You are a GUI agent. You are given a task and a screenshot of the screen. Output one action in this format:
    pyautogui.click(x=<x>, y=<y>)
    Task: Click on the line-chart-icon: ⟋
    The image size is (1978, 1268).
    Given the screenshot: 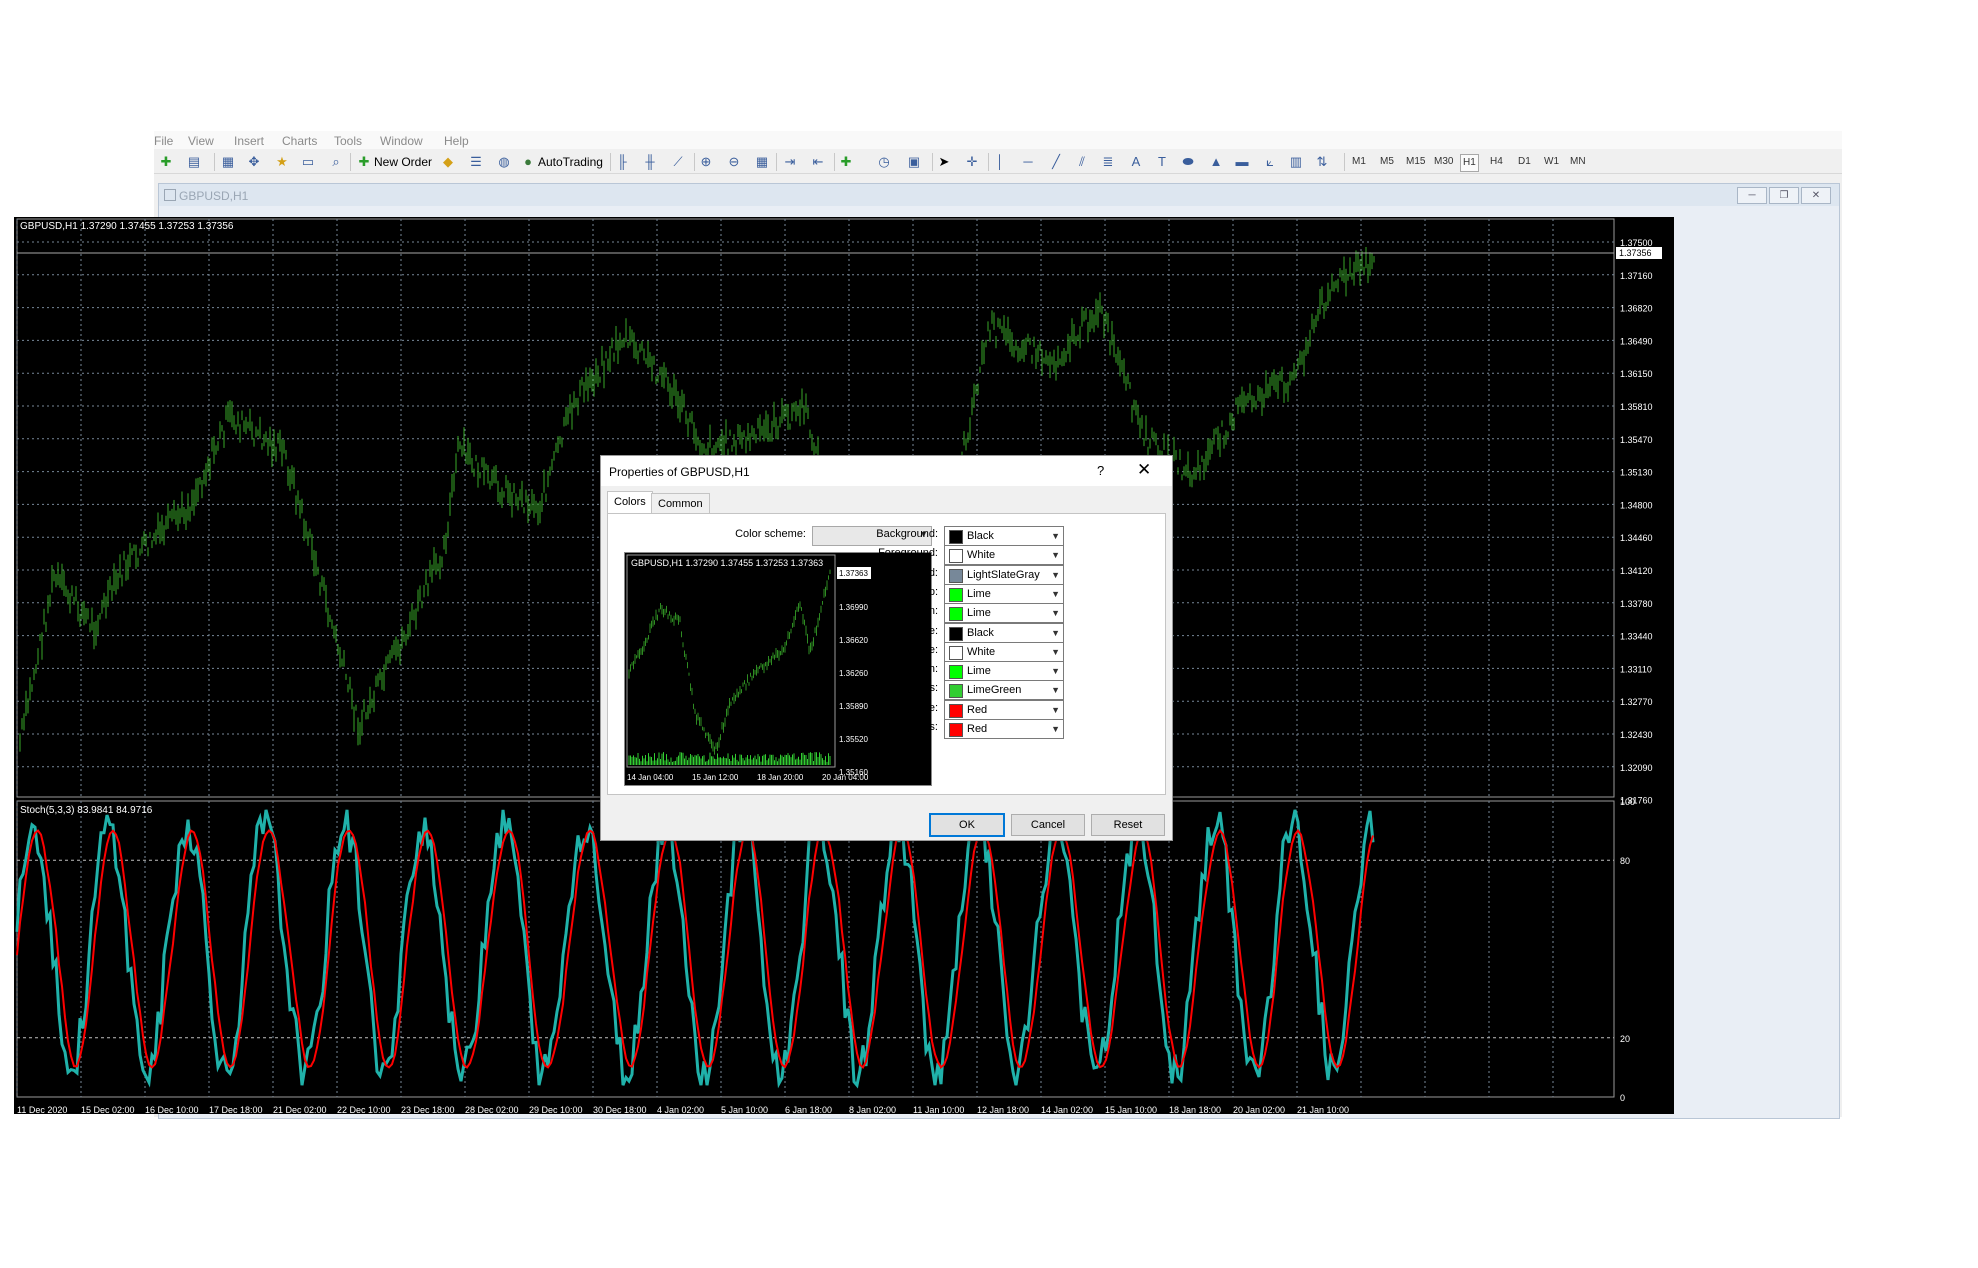 What is the action you would take?
    pyautogui.click(x=678, y=162)
    